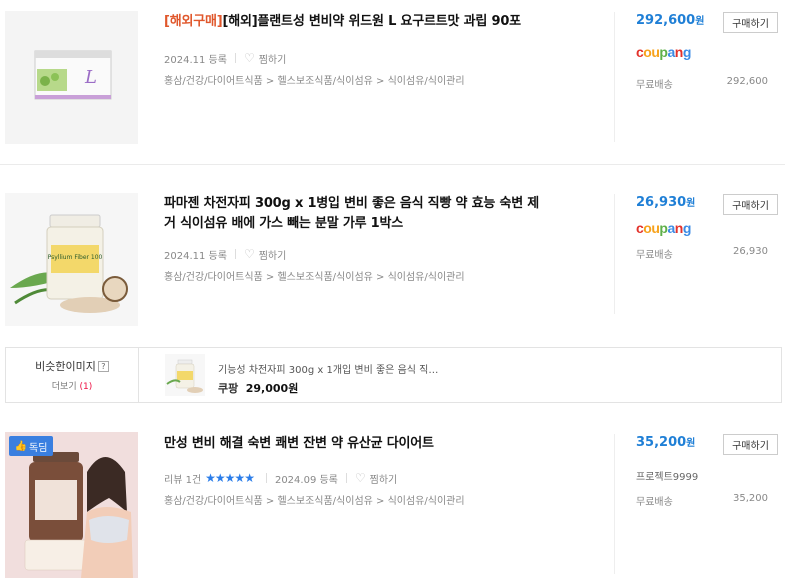 This screenshot has width=801, height=578. What do you see at coordinates (75, 257) in the screenshot?
I see `jar-label: Psyllium Fiber 100` at bounding box center [75, 257].